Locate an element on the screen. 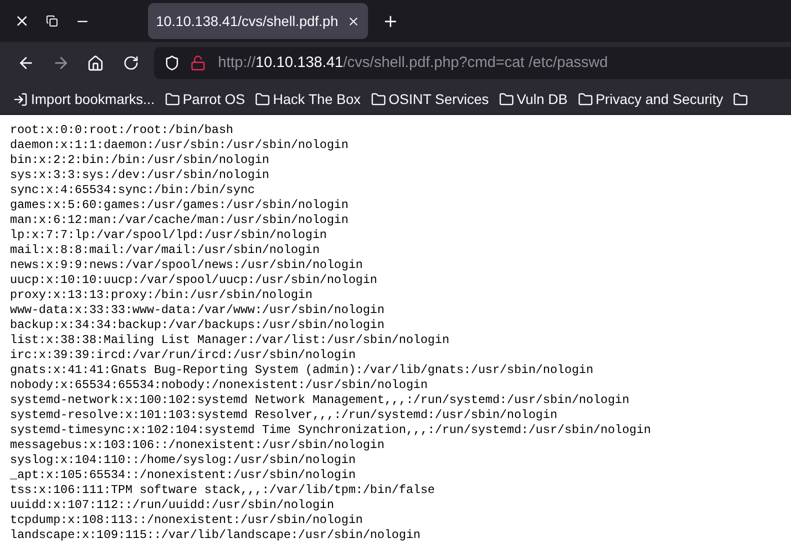  bookmark-item: Vuln DB is located at coordinates (533, 99).